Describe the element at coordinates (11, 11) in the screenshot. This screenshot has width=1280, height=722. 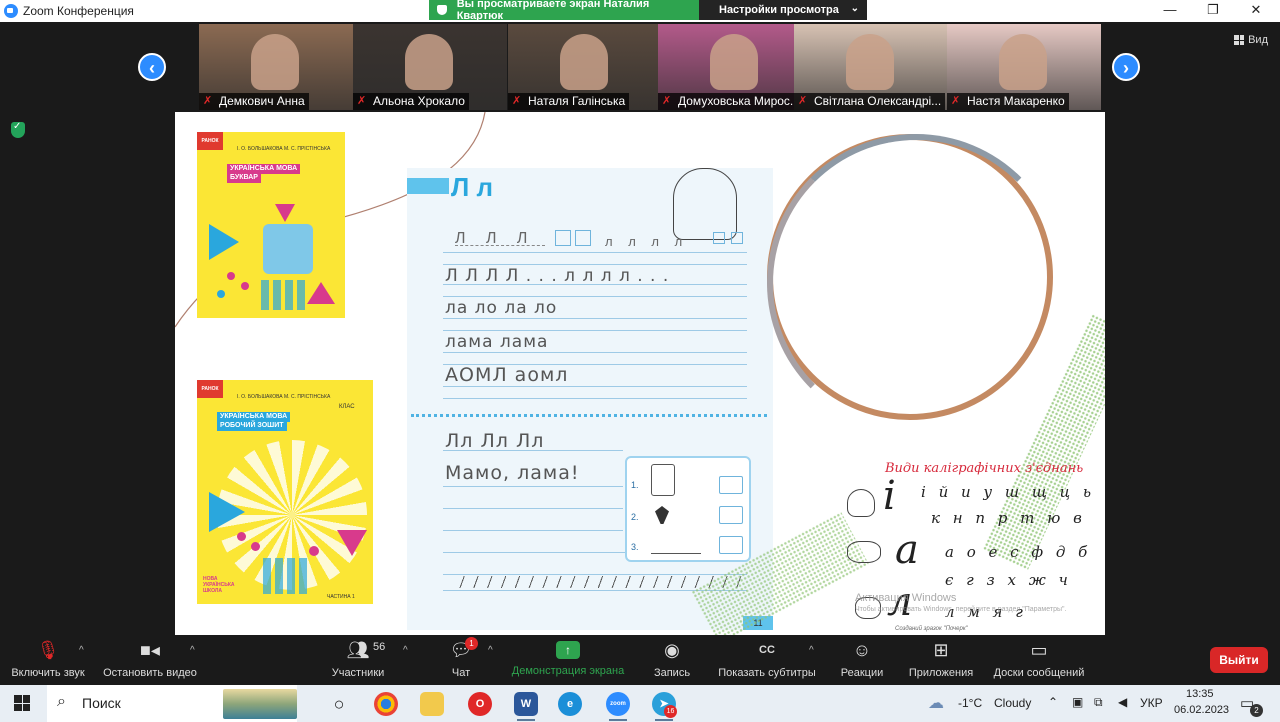
I see `zoom-logo-icon` at that location.